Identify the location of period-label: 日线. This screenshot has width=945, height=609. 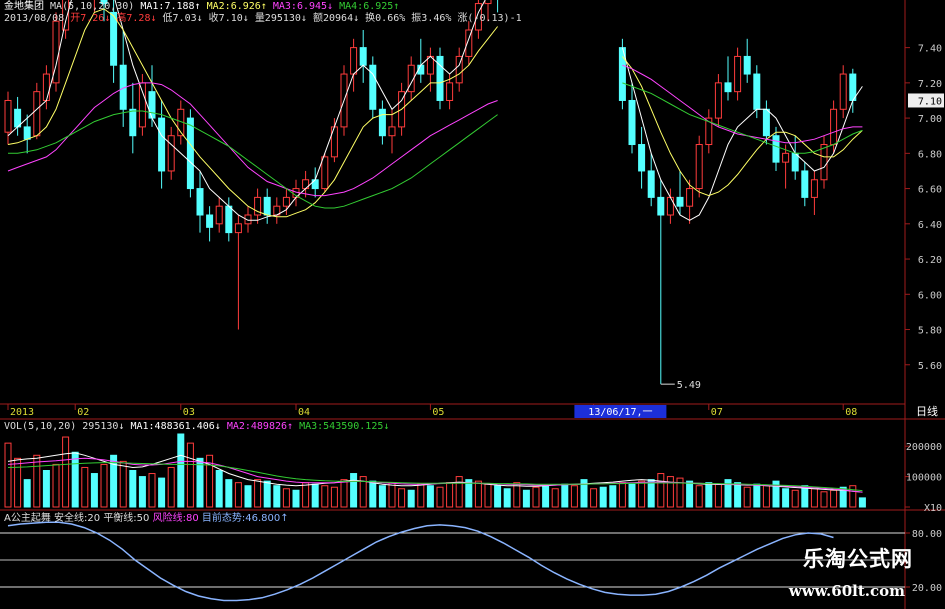
(927, 411).